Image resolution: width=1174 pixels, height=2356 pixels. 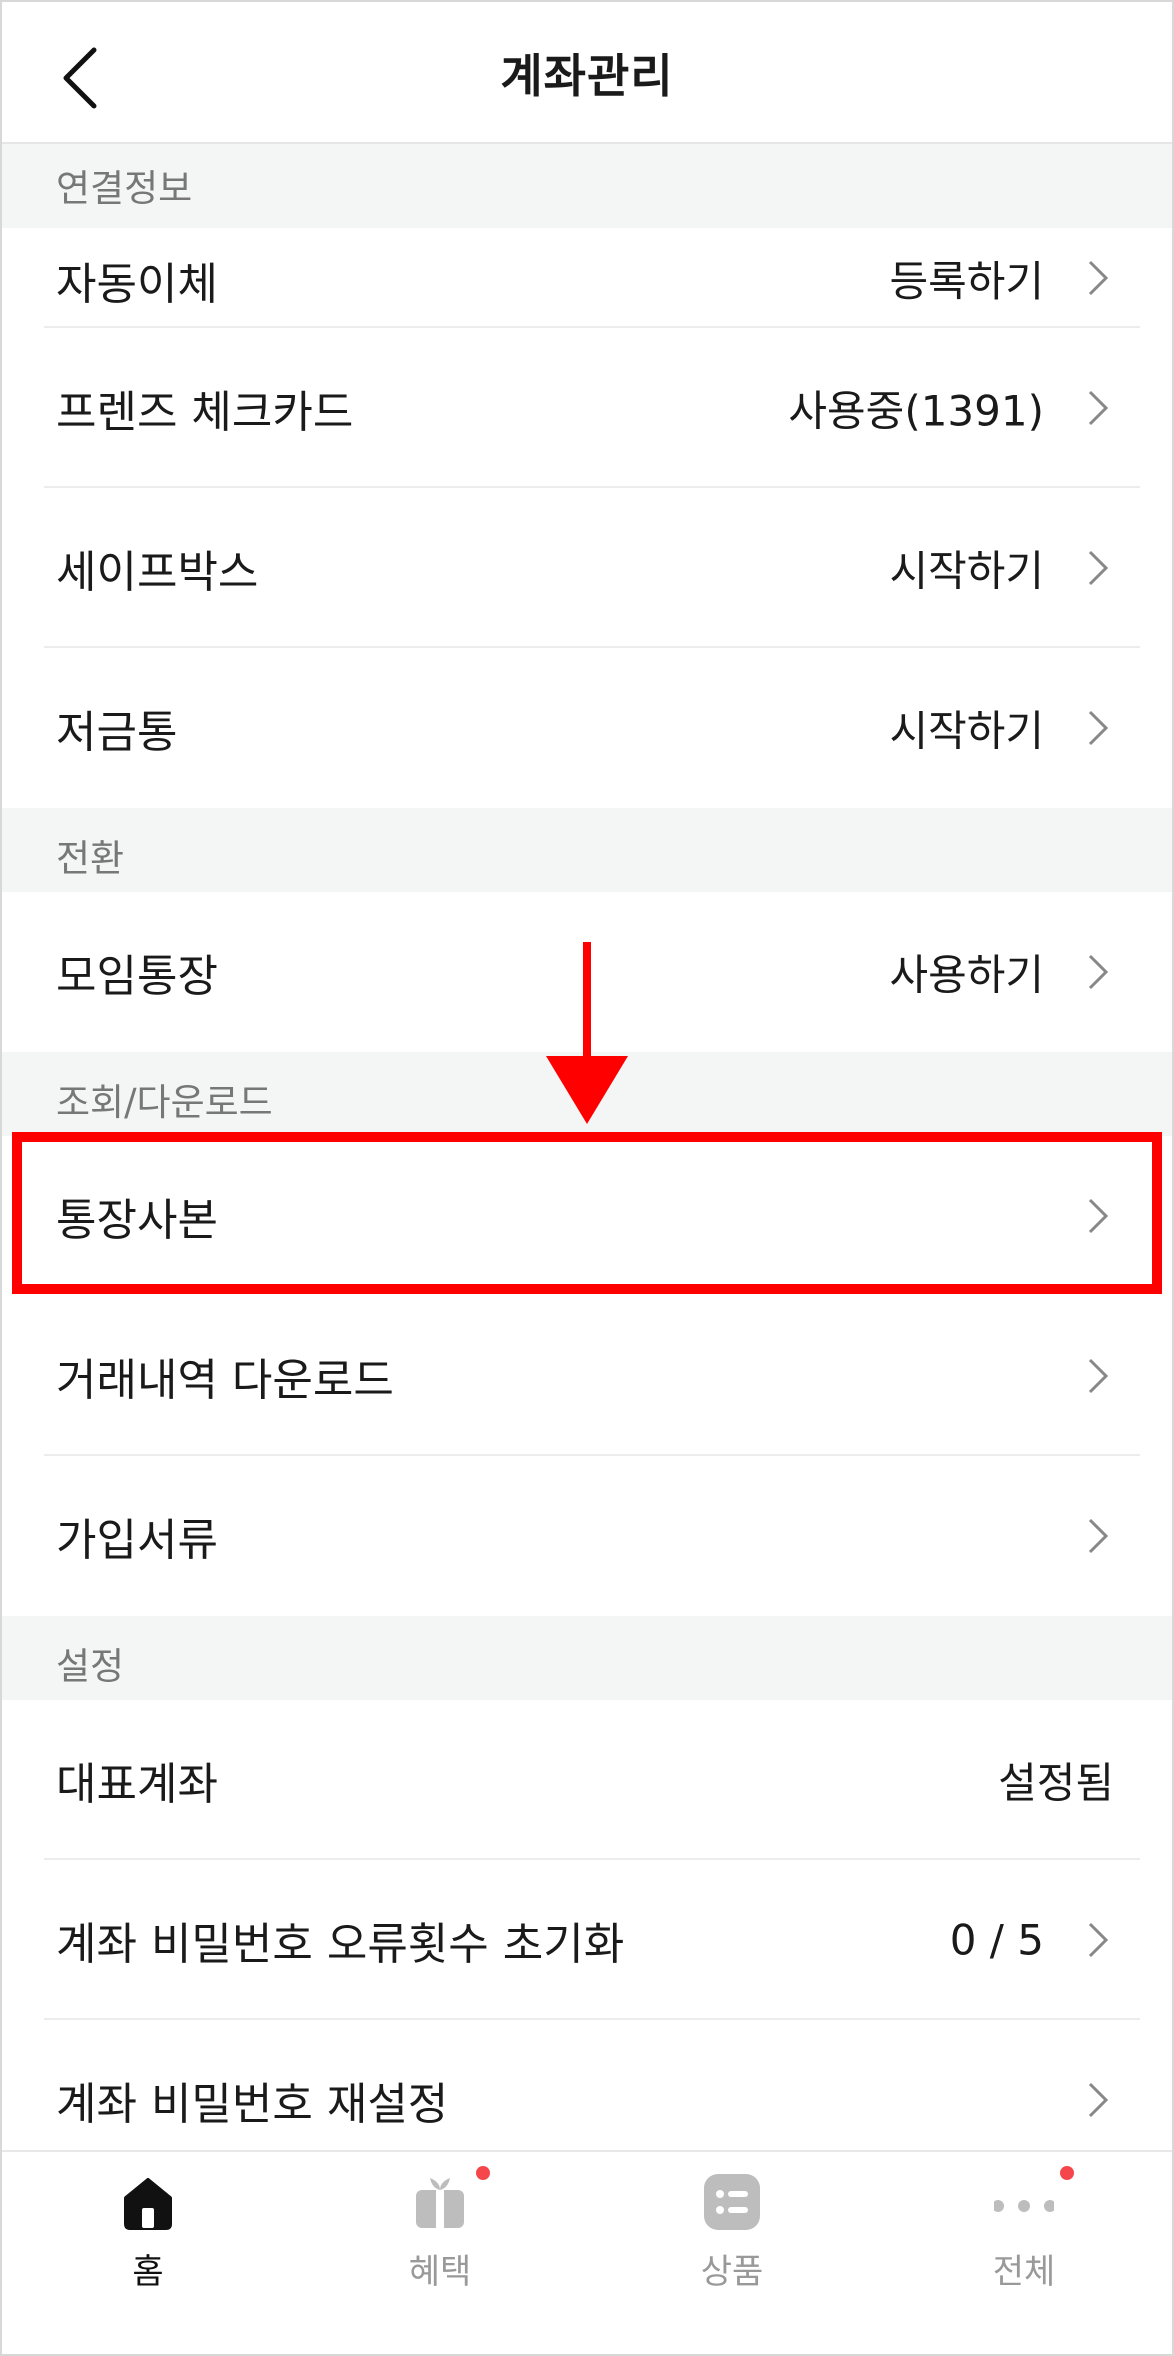 I want to click on nav-label: 상품, so click(x=732, y=2272).